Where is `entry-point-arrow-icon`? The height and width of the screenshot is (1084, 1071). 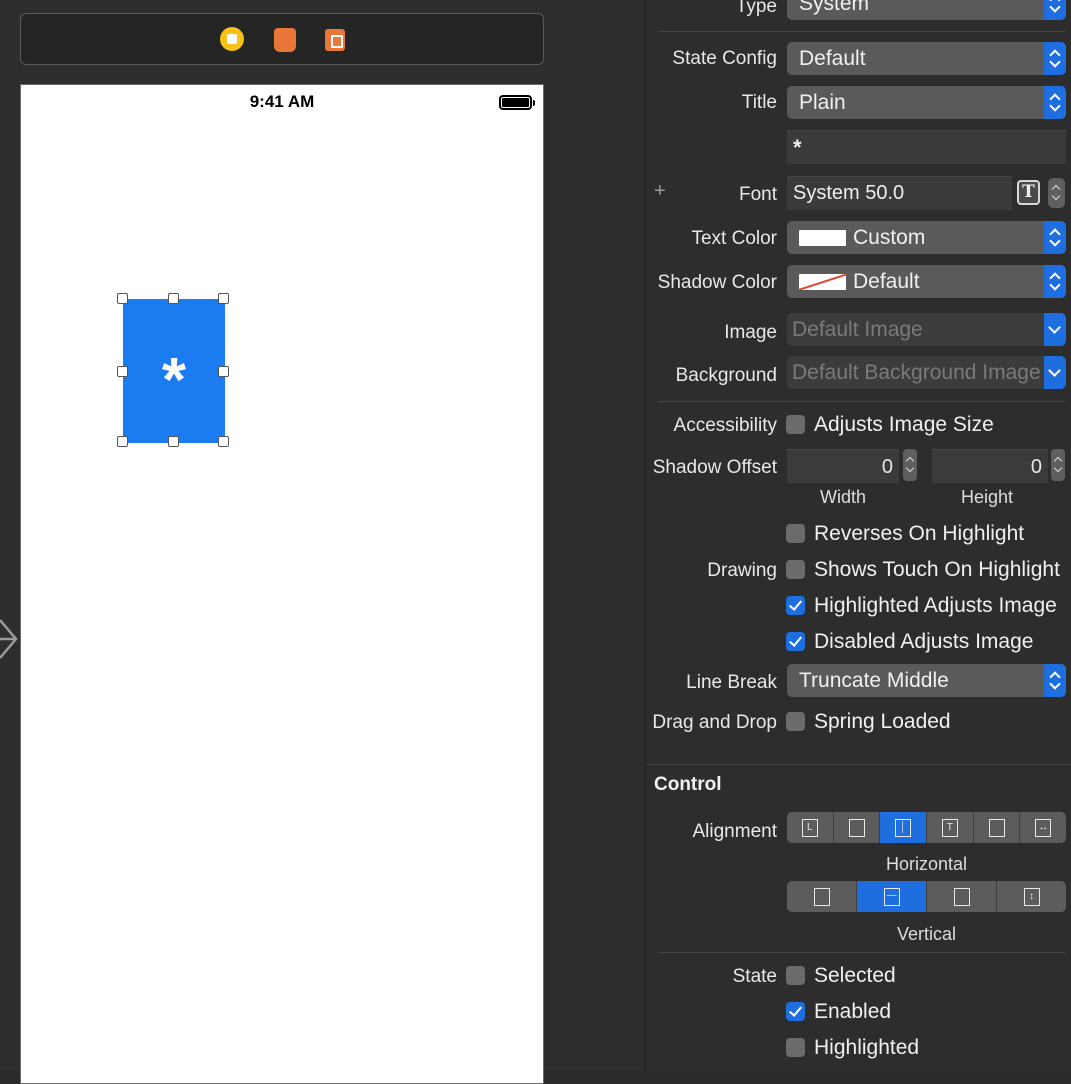 entry-point-arrow-icon is located at coordinates (10, 639).